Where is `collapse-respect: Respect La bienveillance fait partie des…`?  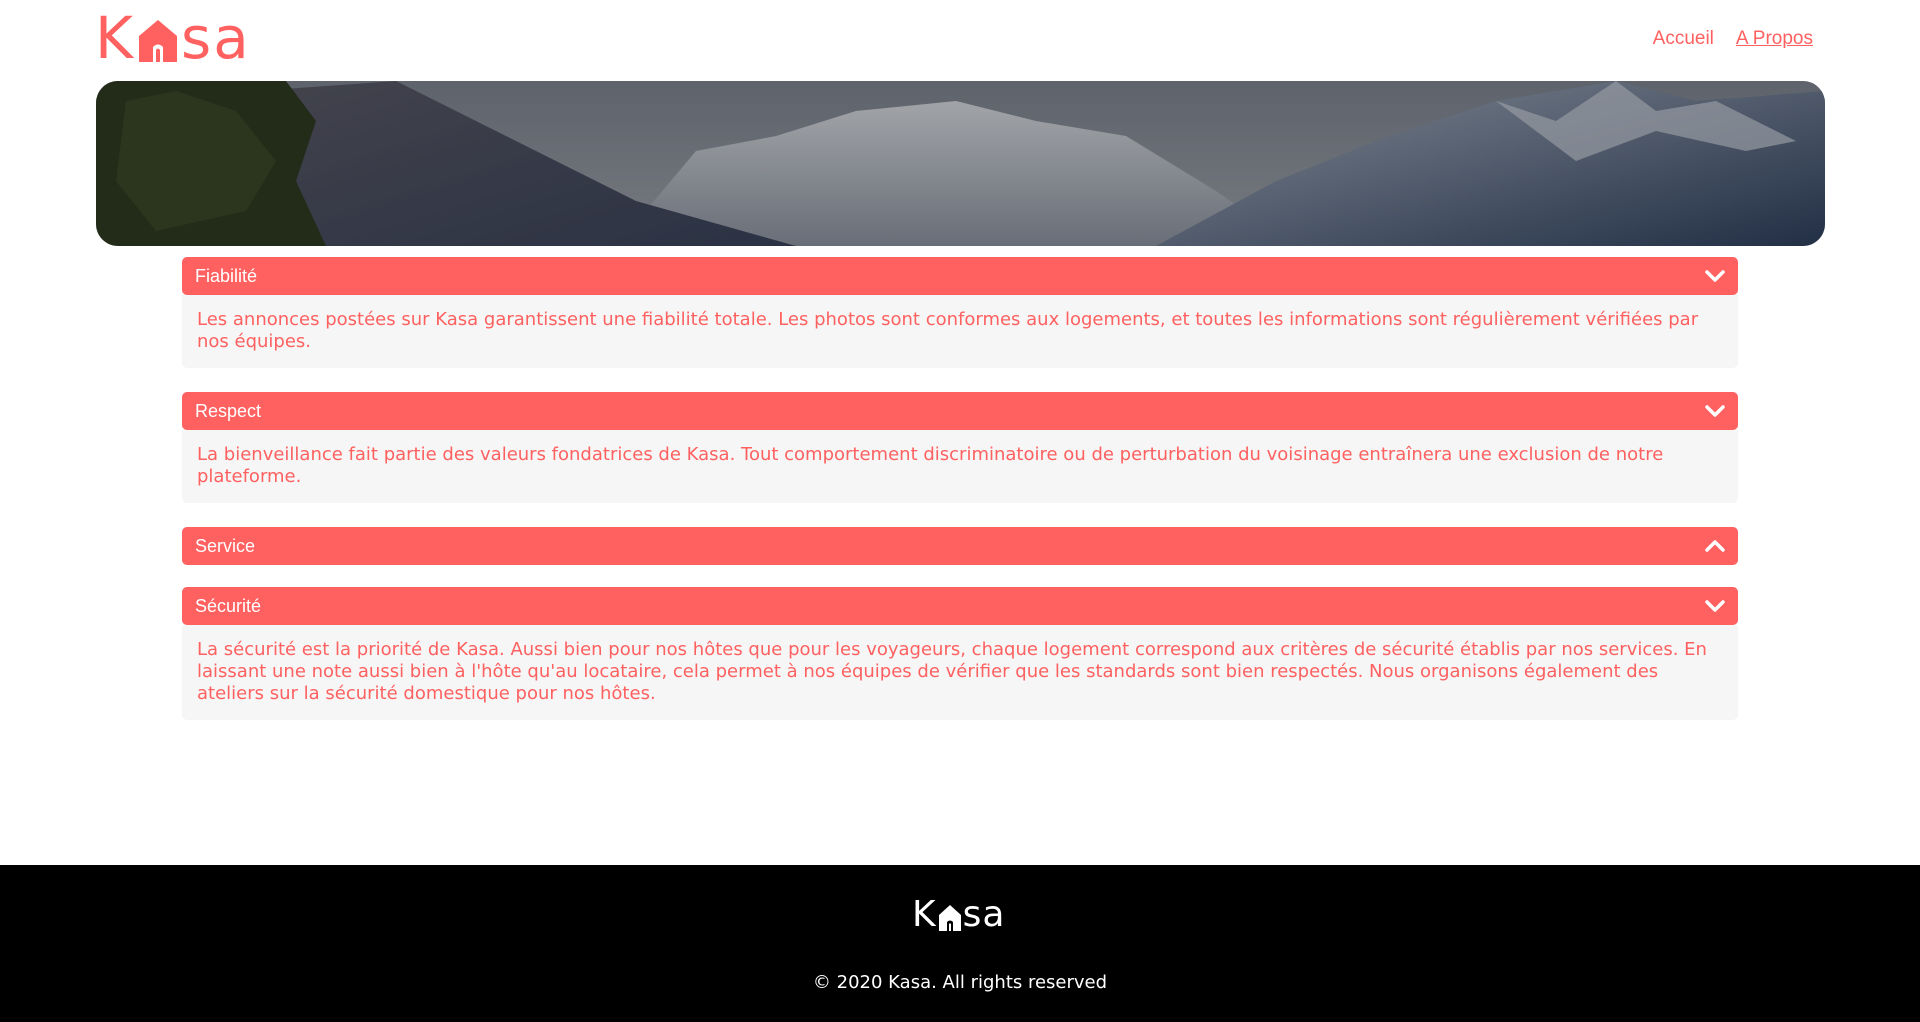
collapse-respect: Respect La bienveillance fait partie des… is located at coordinates (960, 447).